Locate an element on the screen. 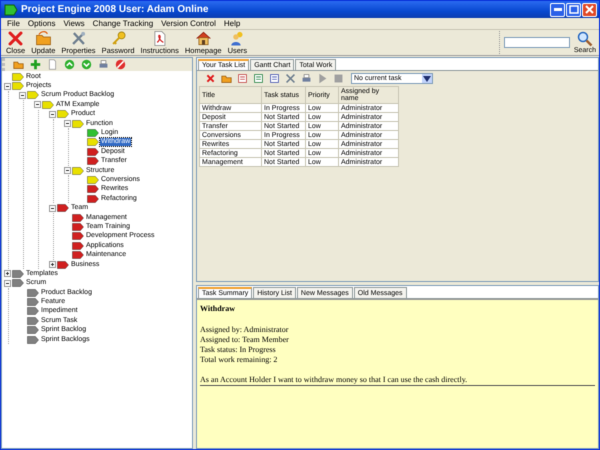  close-icon is located at coordinates (589, 9).